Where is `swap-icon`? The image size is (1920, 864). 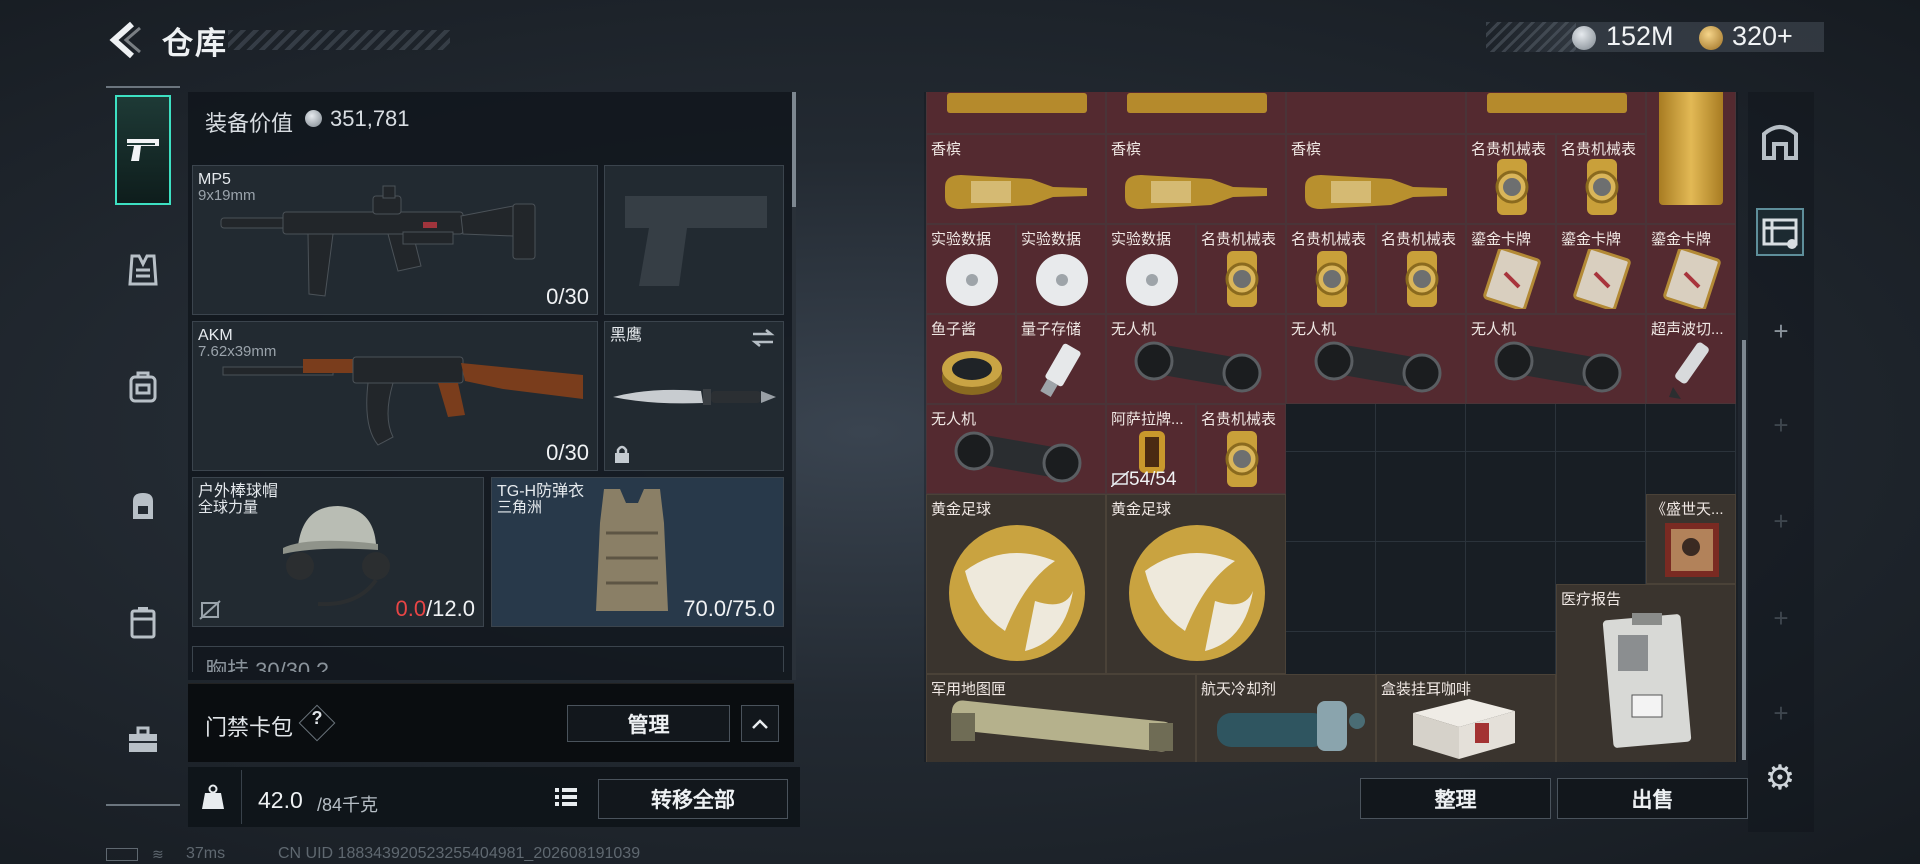
swap-icon is located at coordinates (763, 338).